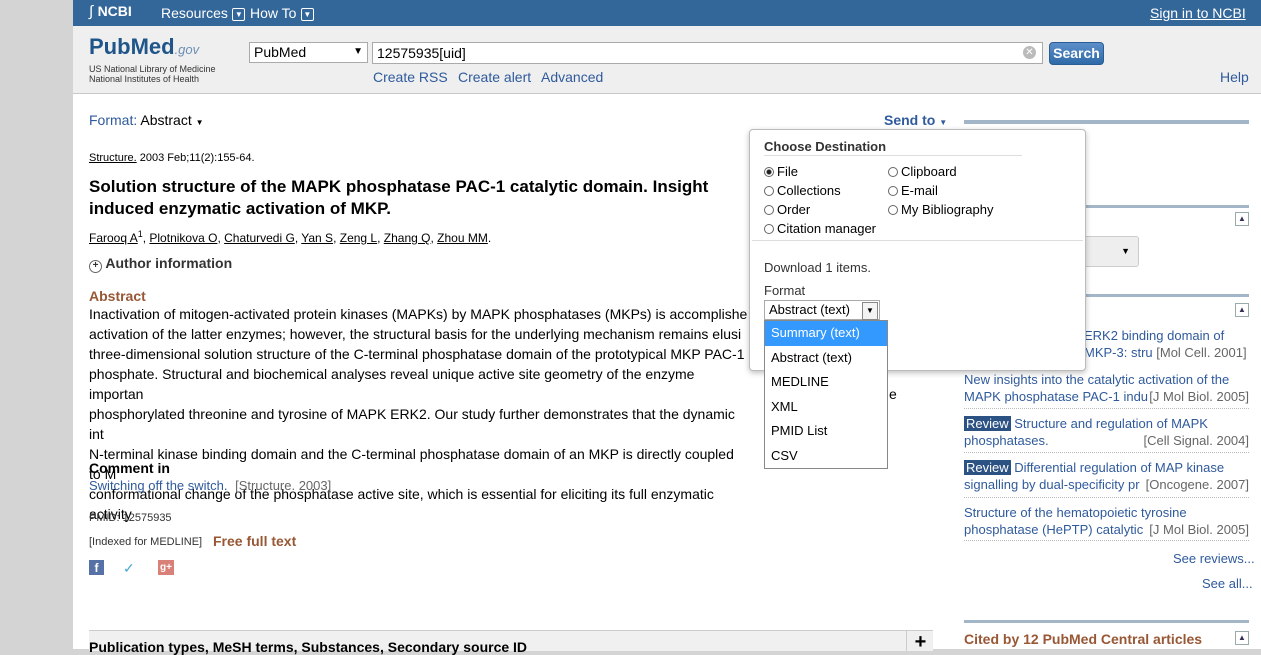 This screenshot has height=655, width=1261. I want to click on popup-title: Choose Destination, so click(825, 146).